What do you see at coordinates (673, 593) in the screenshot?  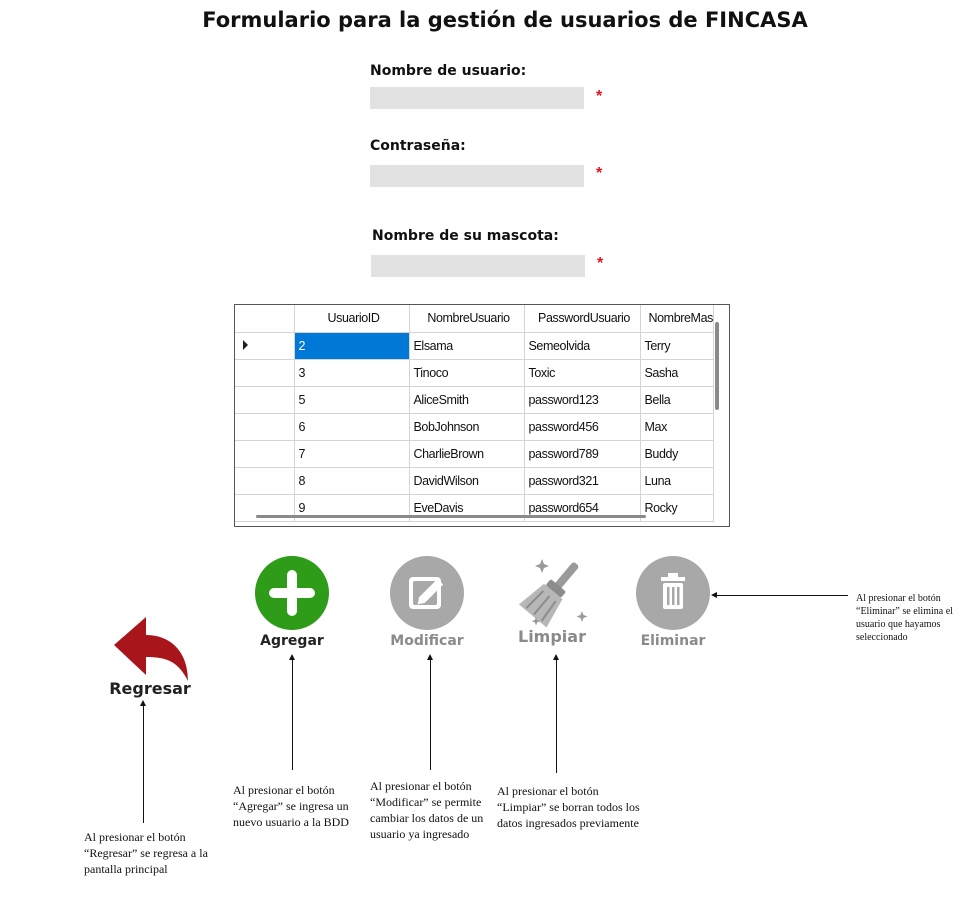 I see `trash-icon` at bounding box center [673, 593].